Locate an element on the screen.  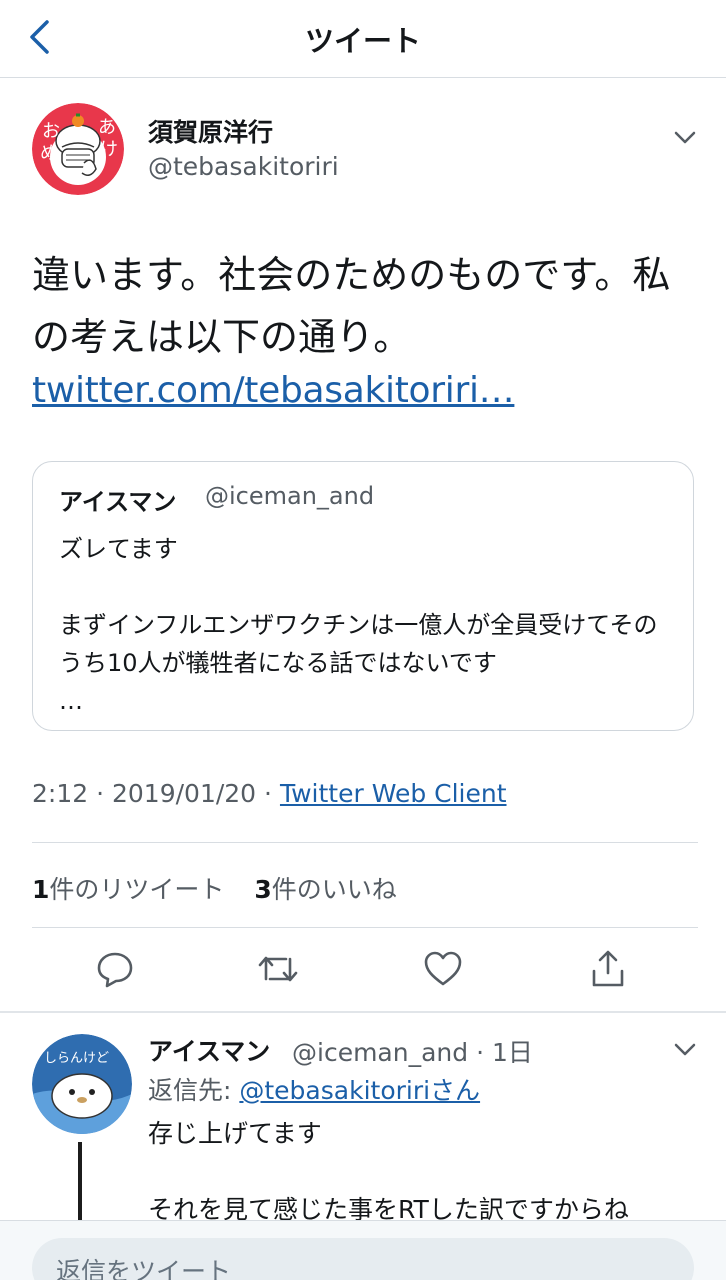
reply-more-options-button is located at coordinates (685, 1050).